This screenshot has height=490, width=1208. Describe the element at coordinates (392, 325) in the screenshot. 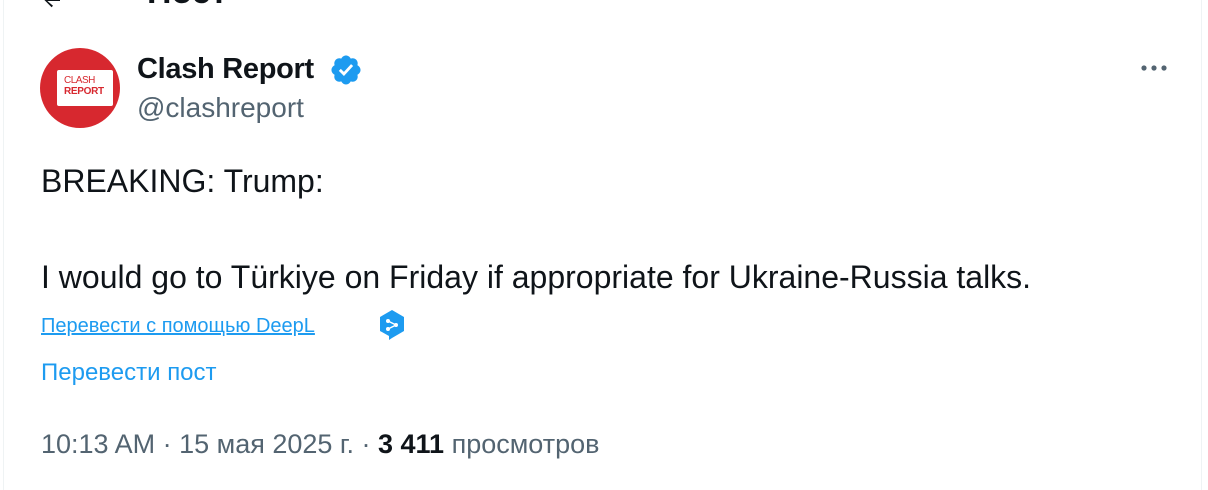

I see `deepl-icon` at that location.